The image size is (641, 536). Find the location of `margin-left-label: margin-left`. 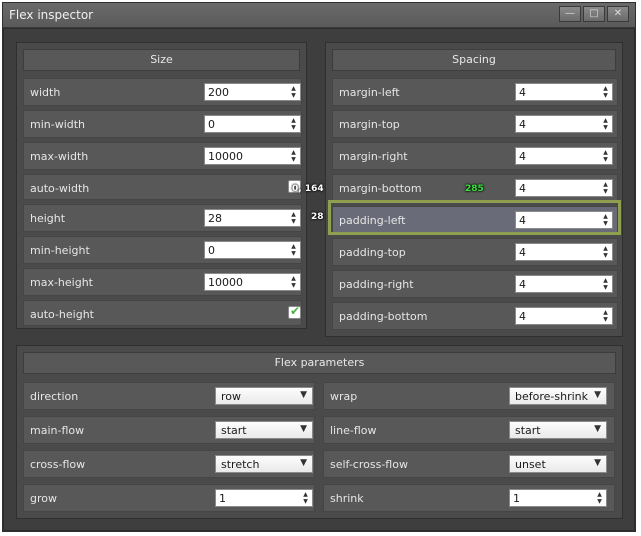

margin-left-label: margin-left is located at coordinates (369, 92).